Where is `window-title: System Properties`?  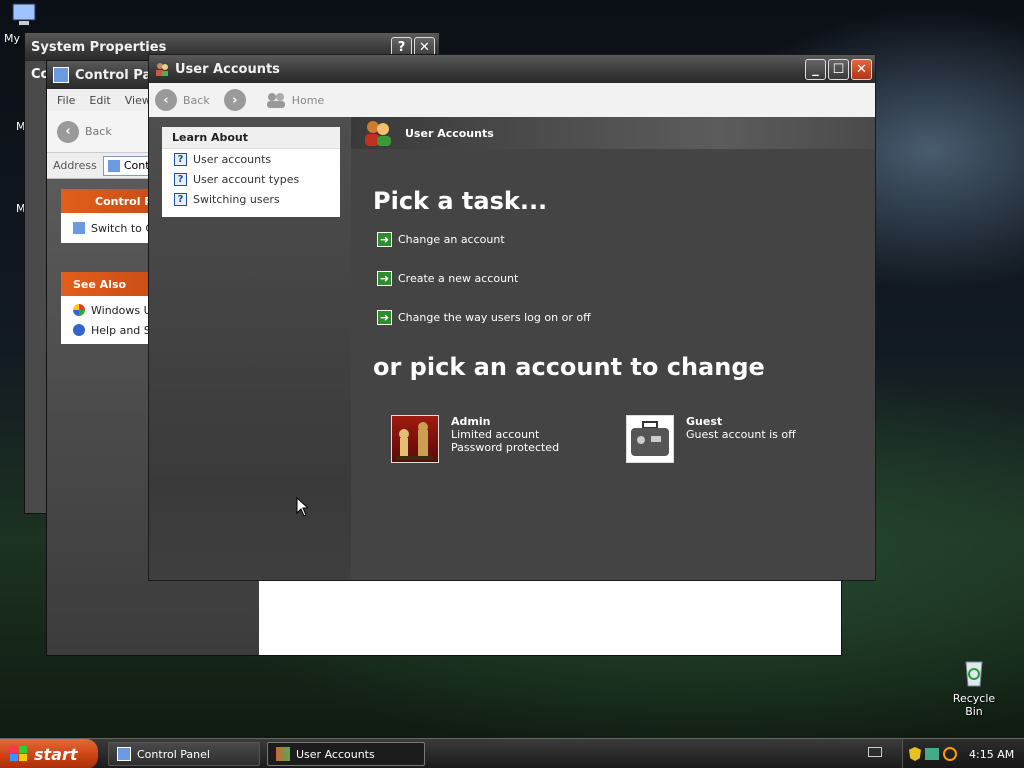
window-title: System Properties is located at coordinates (99, 47).